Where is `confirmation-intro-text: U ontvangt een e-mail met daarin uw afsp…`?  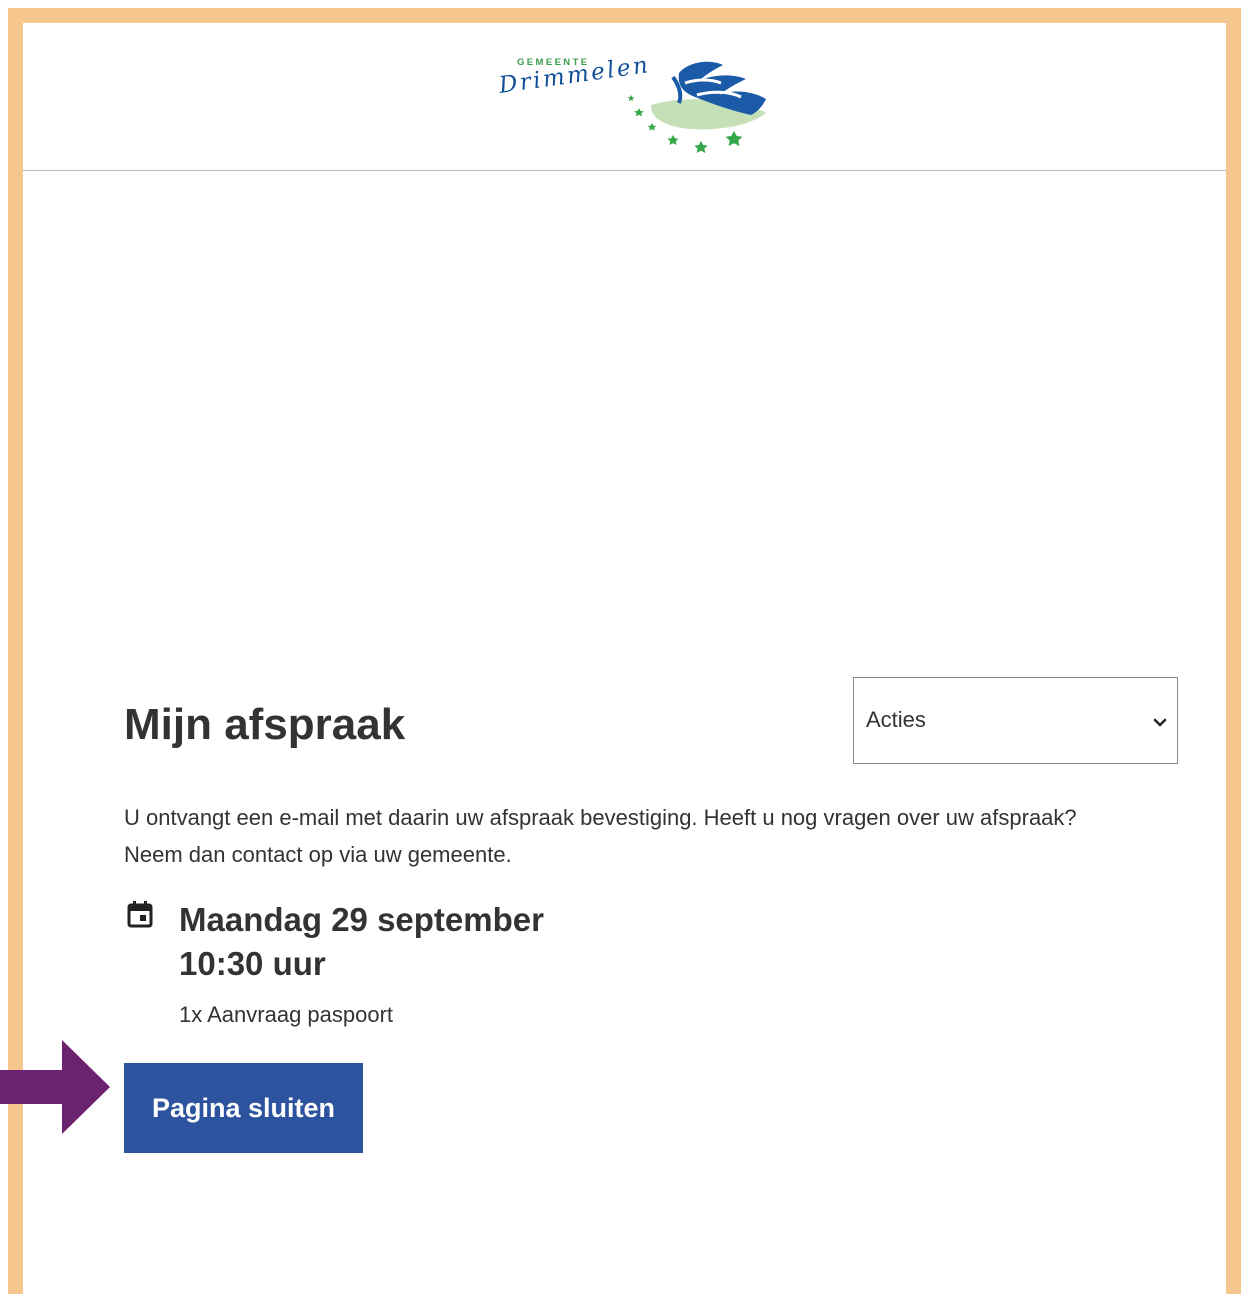 confirmation-intro-text: U ontvangt een e-mail met daarin uw afsp… is located at coordinates (600, 836).